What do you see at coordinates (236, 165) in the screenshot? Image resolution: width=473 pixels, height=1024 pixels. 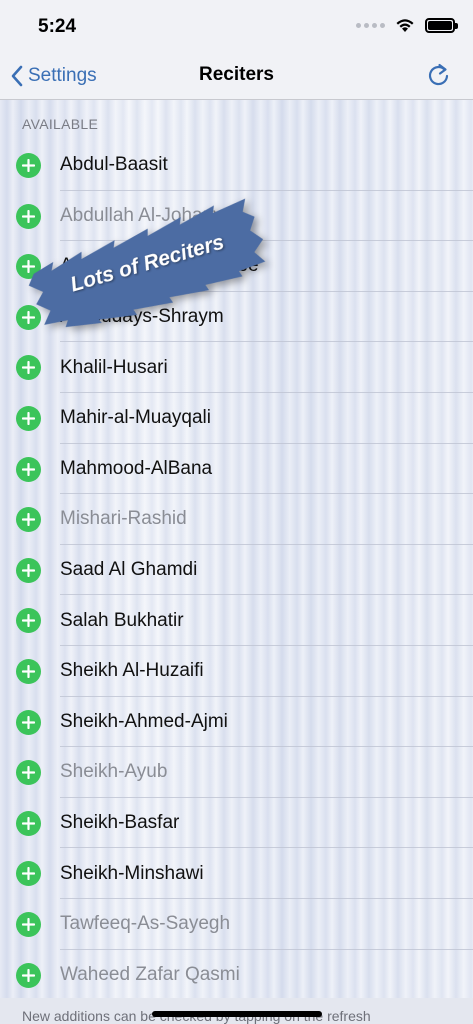 I see `reciter-row: Abdul-Baasit` at bounding box center [236, 165].